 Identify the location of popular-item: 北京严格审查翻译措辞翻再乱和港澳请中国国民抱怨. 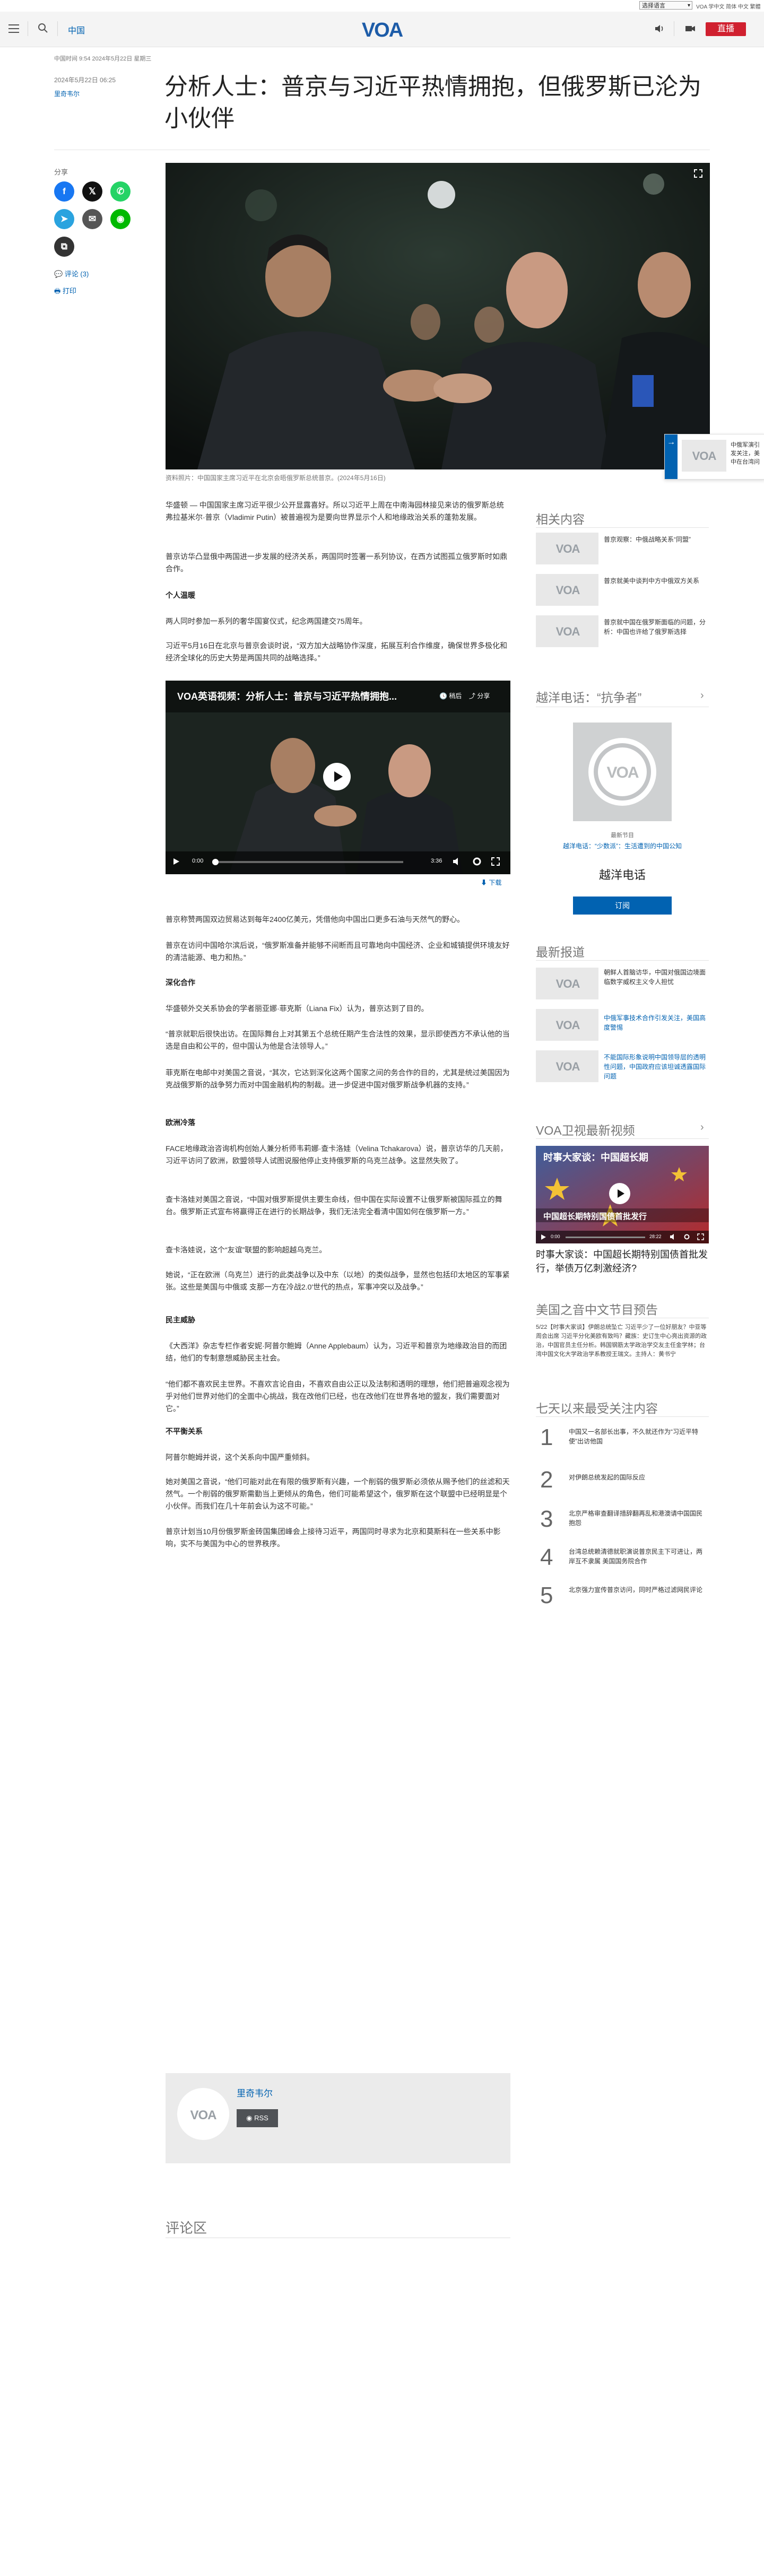
(638, 1519).